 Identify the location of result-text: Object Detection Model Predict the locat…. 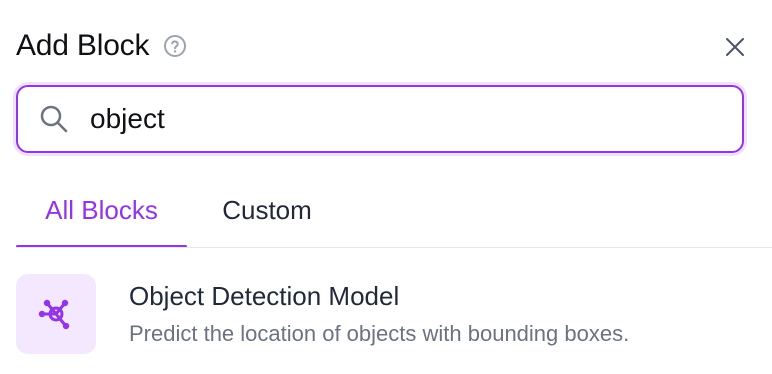
(379, 314).